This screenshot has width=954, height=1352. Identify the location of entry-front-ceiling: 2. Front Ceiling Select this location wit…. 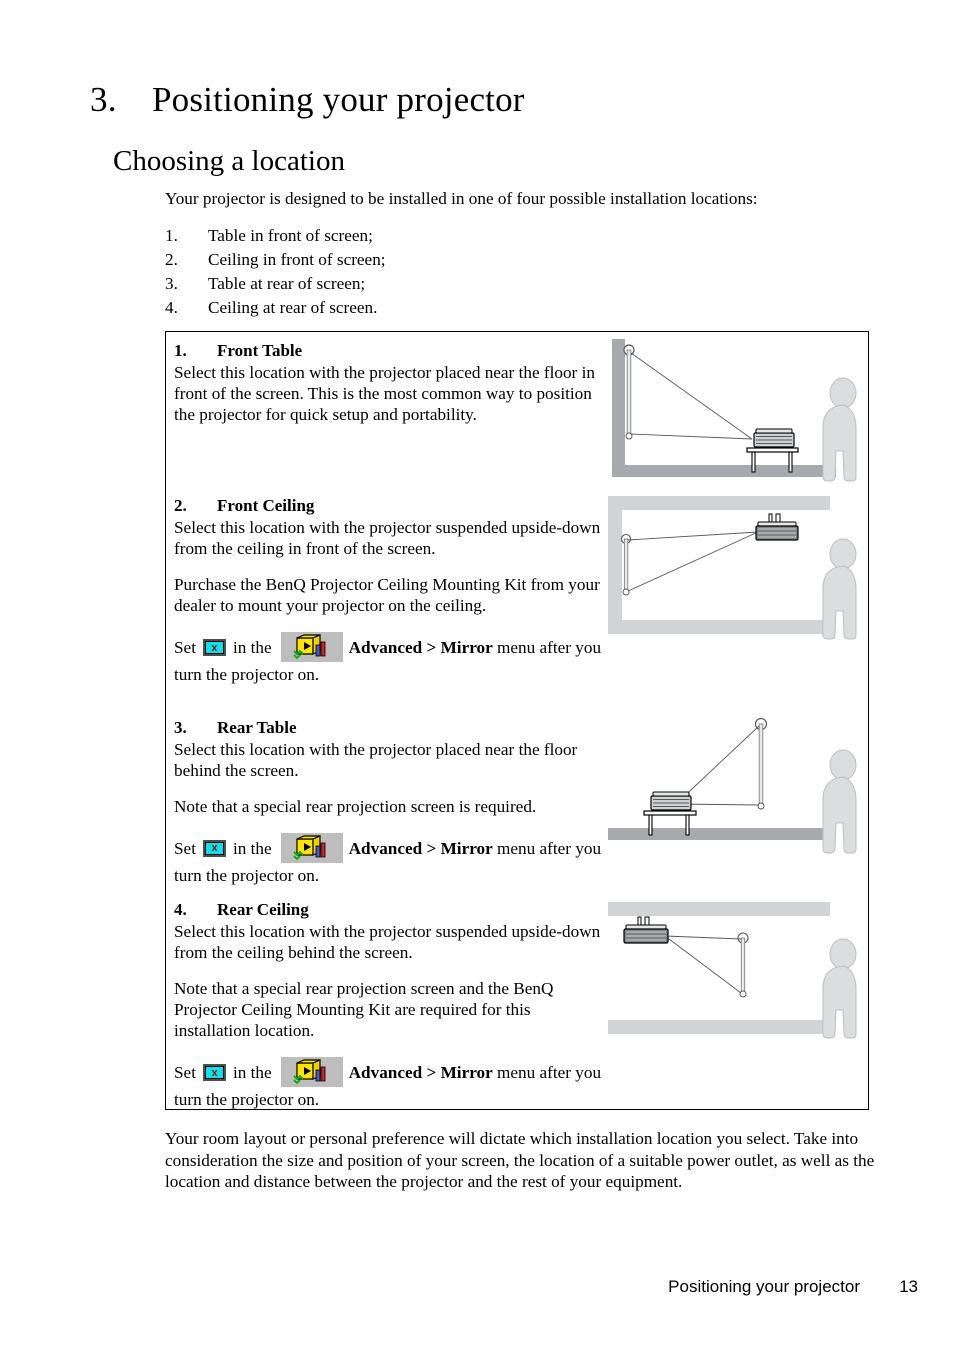
(389, 591).